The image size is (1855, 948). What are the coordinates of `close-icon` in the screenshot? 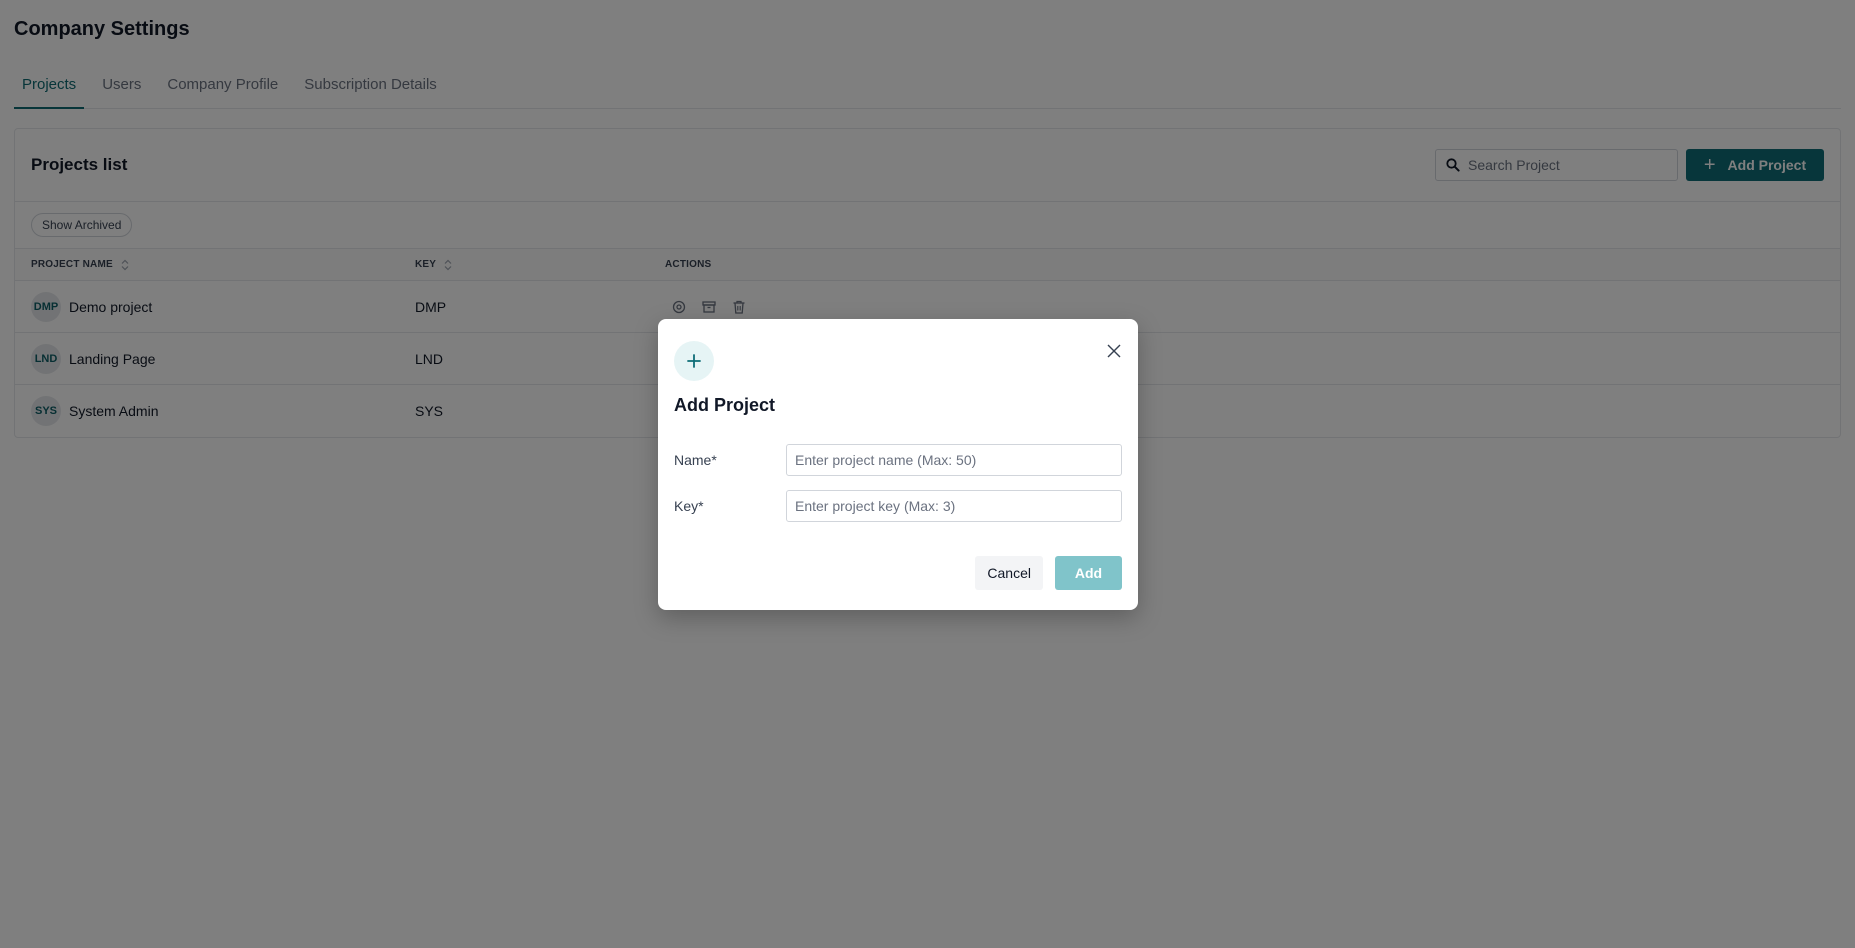 It's located at (1114, 353).